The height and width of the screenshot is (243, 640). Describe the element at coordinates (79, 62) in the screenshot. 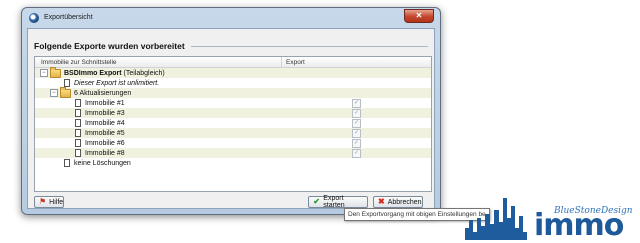

I see `column-header-property: Immobilie zur Schnittstelle` at that location.